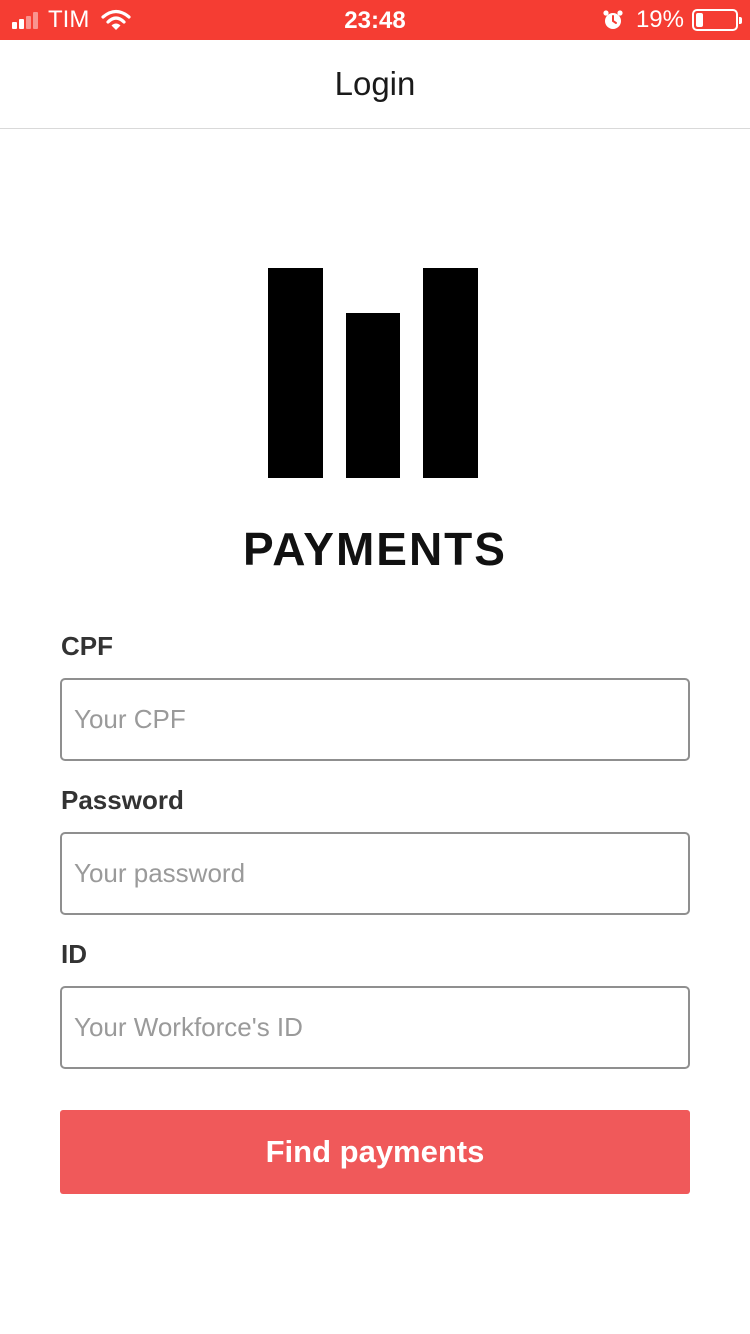 This screenshot has width=750, height=1334. I want to click on navigation-bar: Login, so click(375, 84).